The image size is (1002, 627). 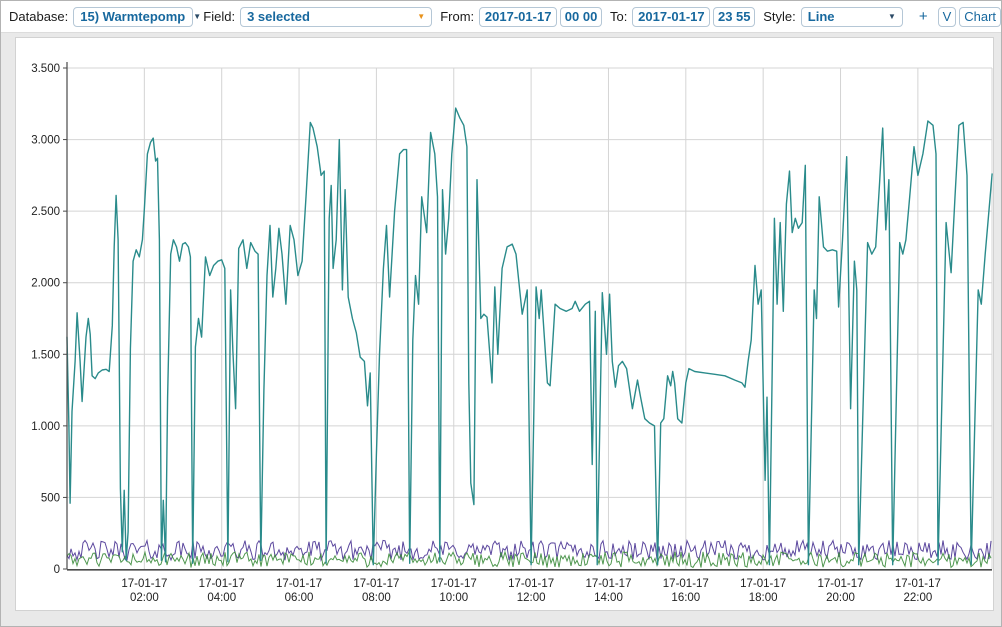 I want to click on style-select-value: Line, so click(x=821, y=16).